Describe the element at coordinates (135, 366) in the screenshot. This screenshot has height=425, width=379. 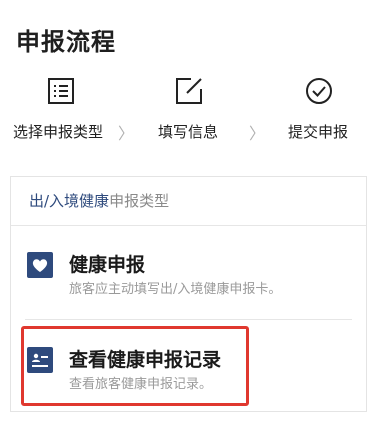
I see `highlight-box` at that location.